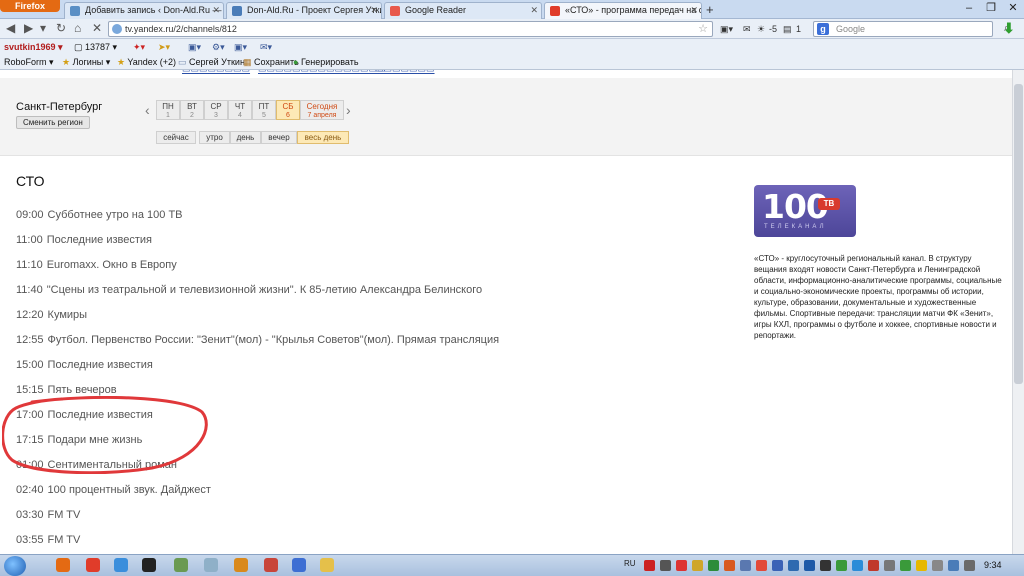 This screenshot has height=576, width=1024. I want to click on yandex-taskbar-icon, so click(93, 565).